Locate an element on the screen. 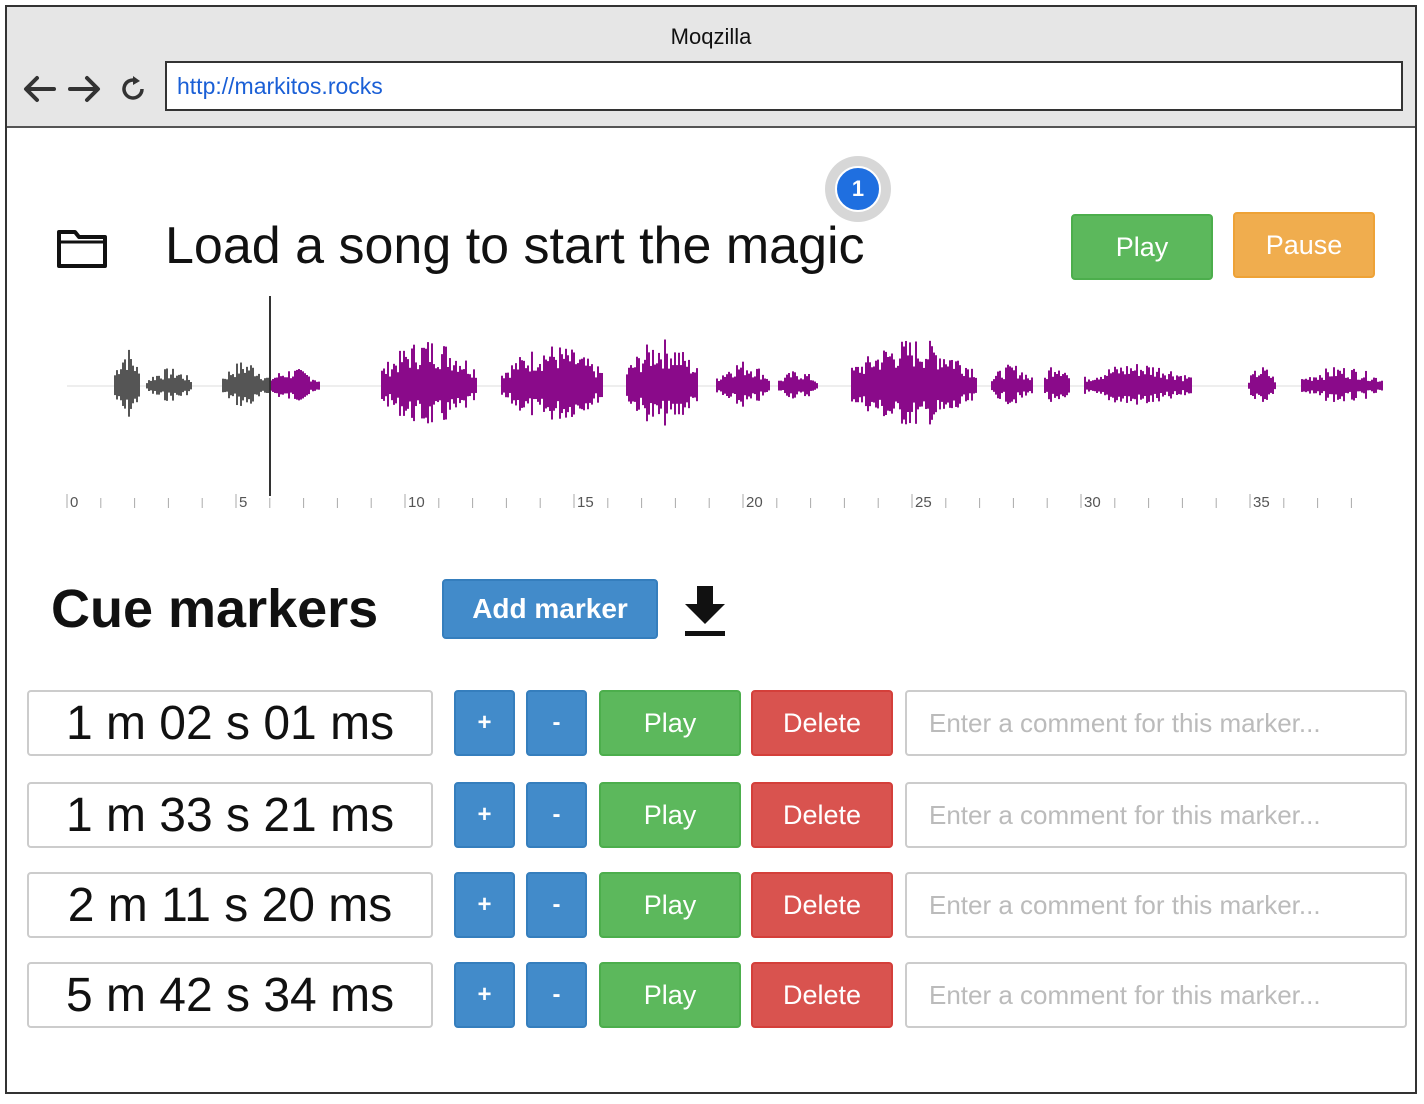  timeline-tick-label: 35 is located at coordinates (1261, 502).